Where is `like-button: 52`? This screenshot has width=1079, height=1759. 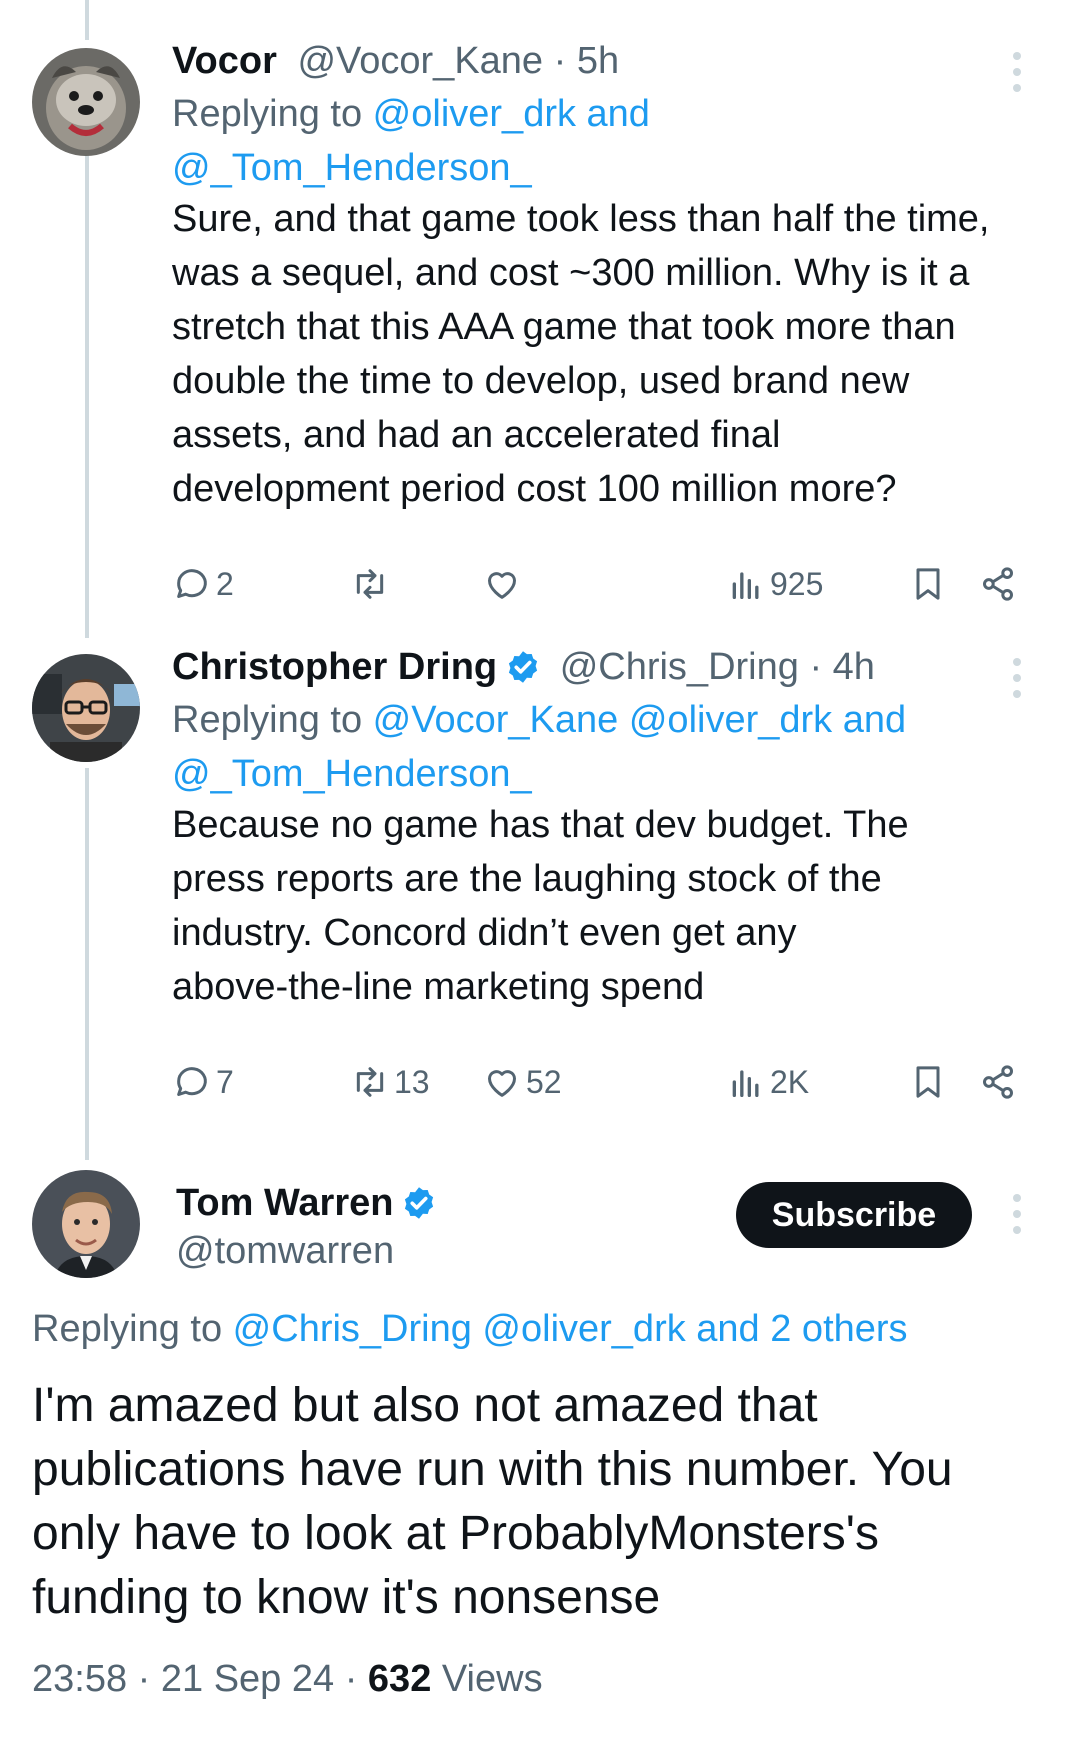
like-button: 52 is located at coordinates (522, 1082).